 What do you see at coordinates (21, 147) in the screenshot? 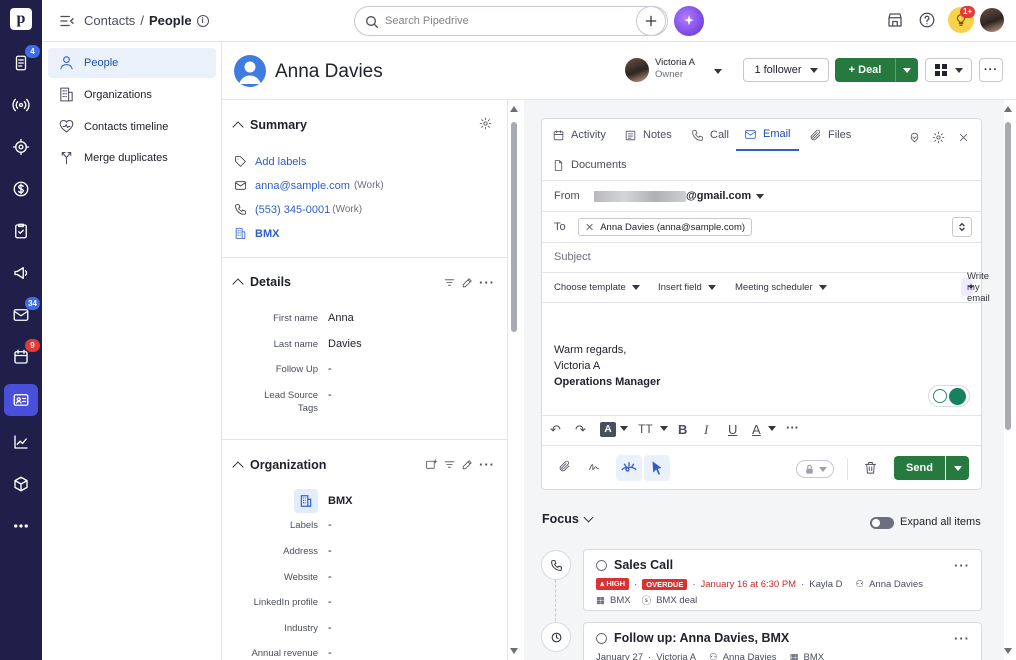
I see `rail-deals-icon` at bounding box center [21, 147].